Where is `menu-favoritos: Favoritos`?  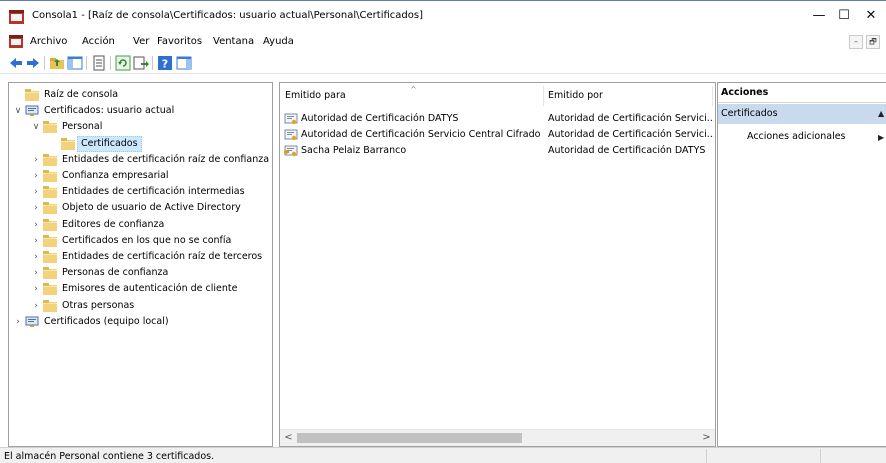
menu-favoritos: Favoritos is located at coordinates (179, 41).